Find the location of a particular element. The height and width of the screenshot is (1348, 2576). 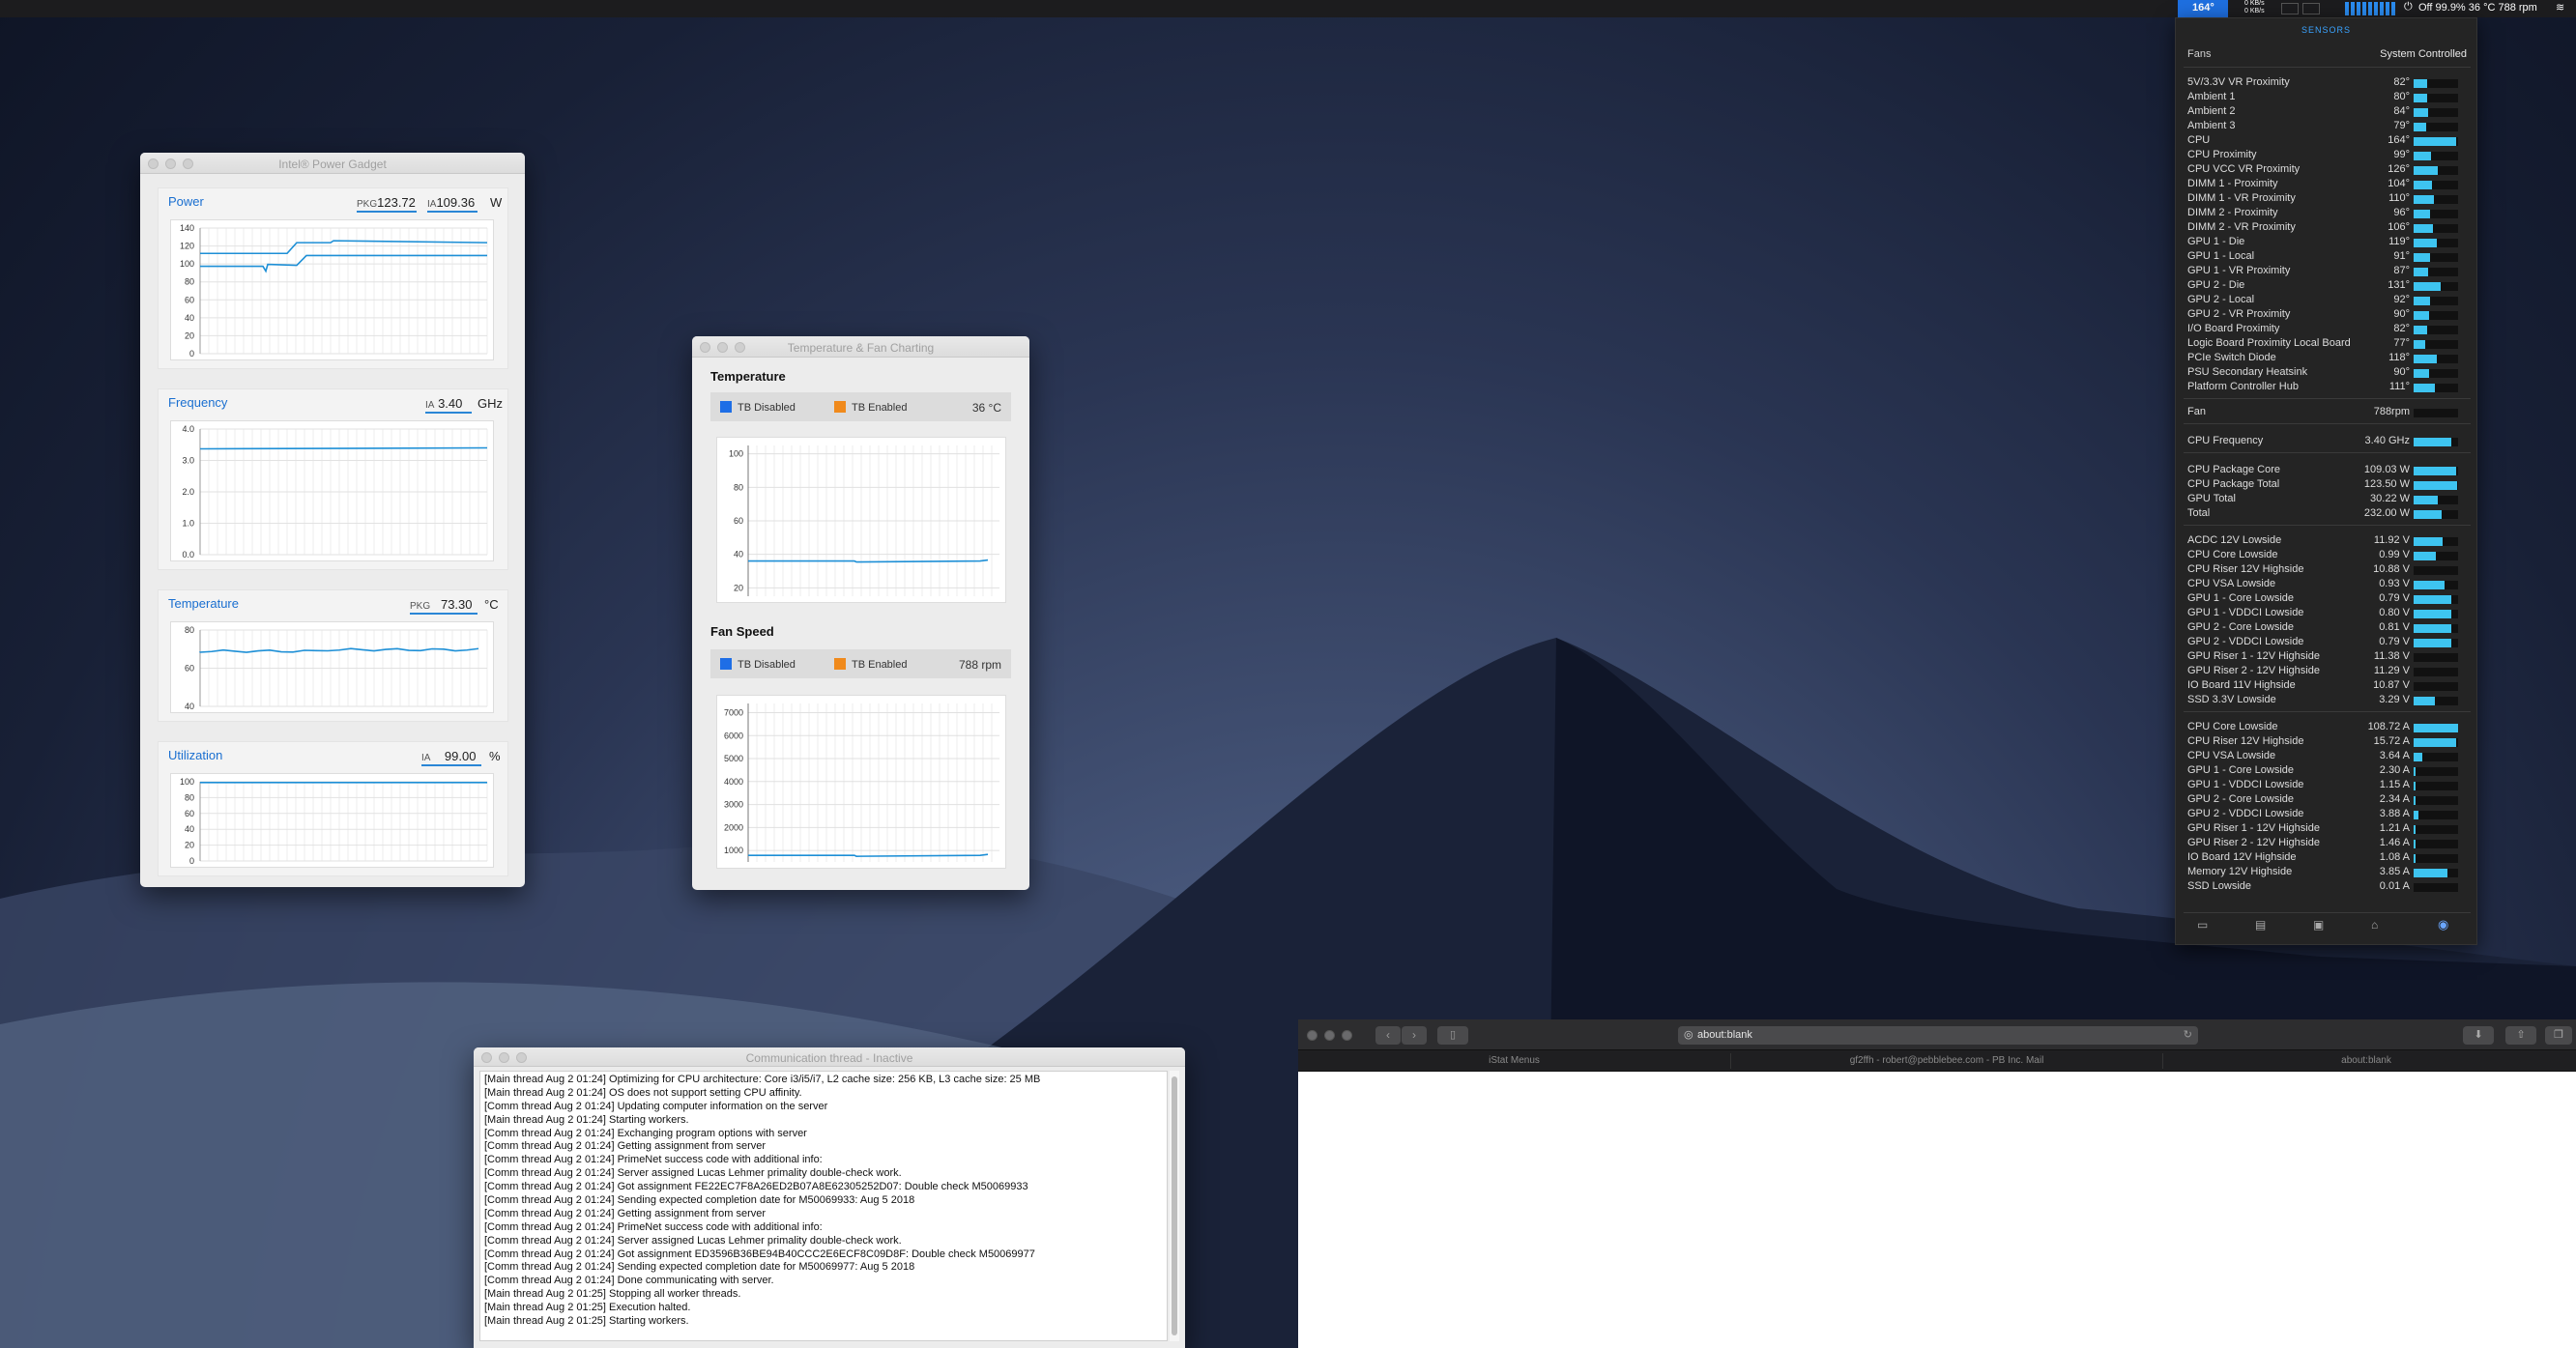

sensor-row: GPU Riser 2 - 12V Highside 1.46 A is located at coordinates (2328, 844).